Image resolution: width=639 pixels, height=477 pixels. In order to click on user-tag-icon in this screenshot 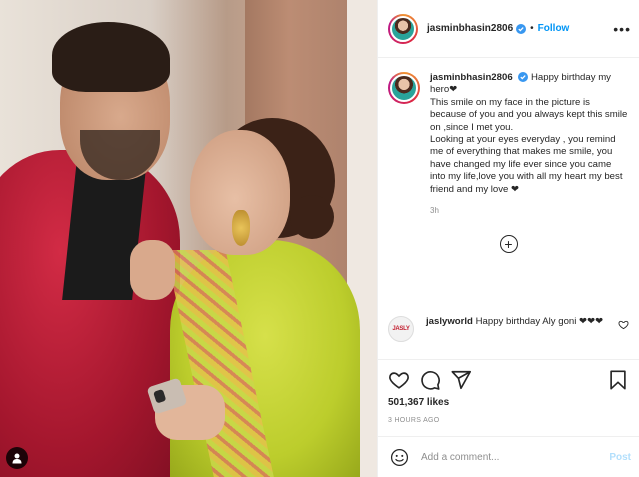, I will do `click(17, 458)`.